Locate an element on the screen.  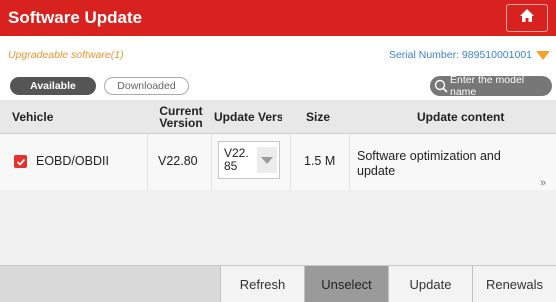
title-bar: Software Update is located at coordinates (278, 18).